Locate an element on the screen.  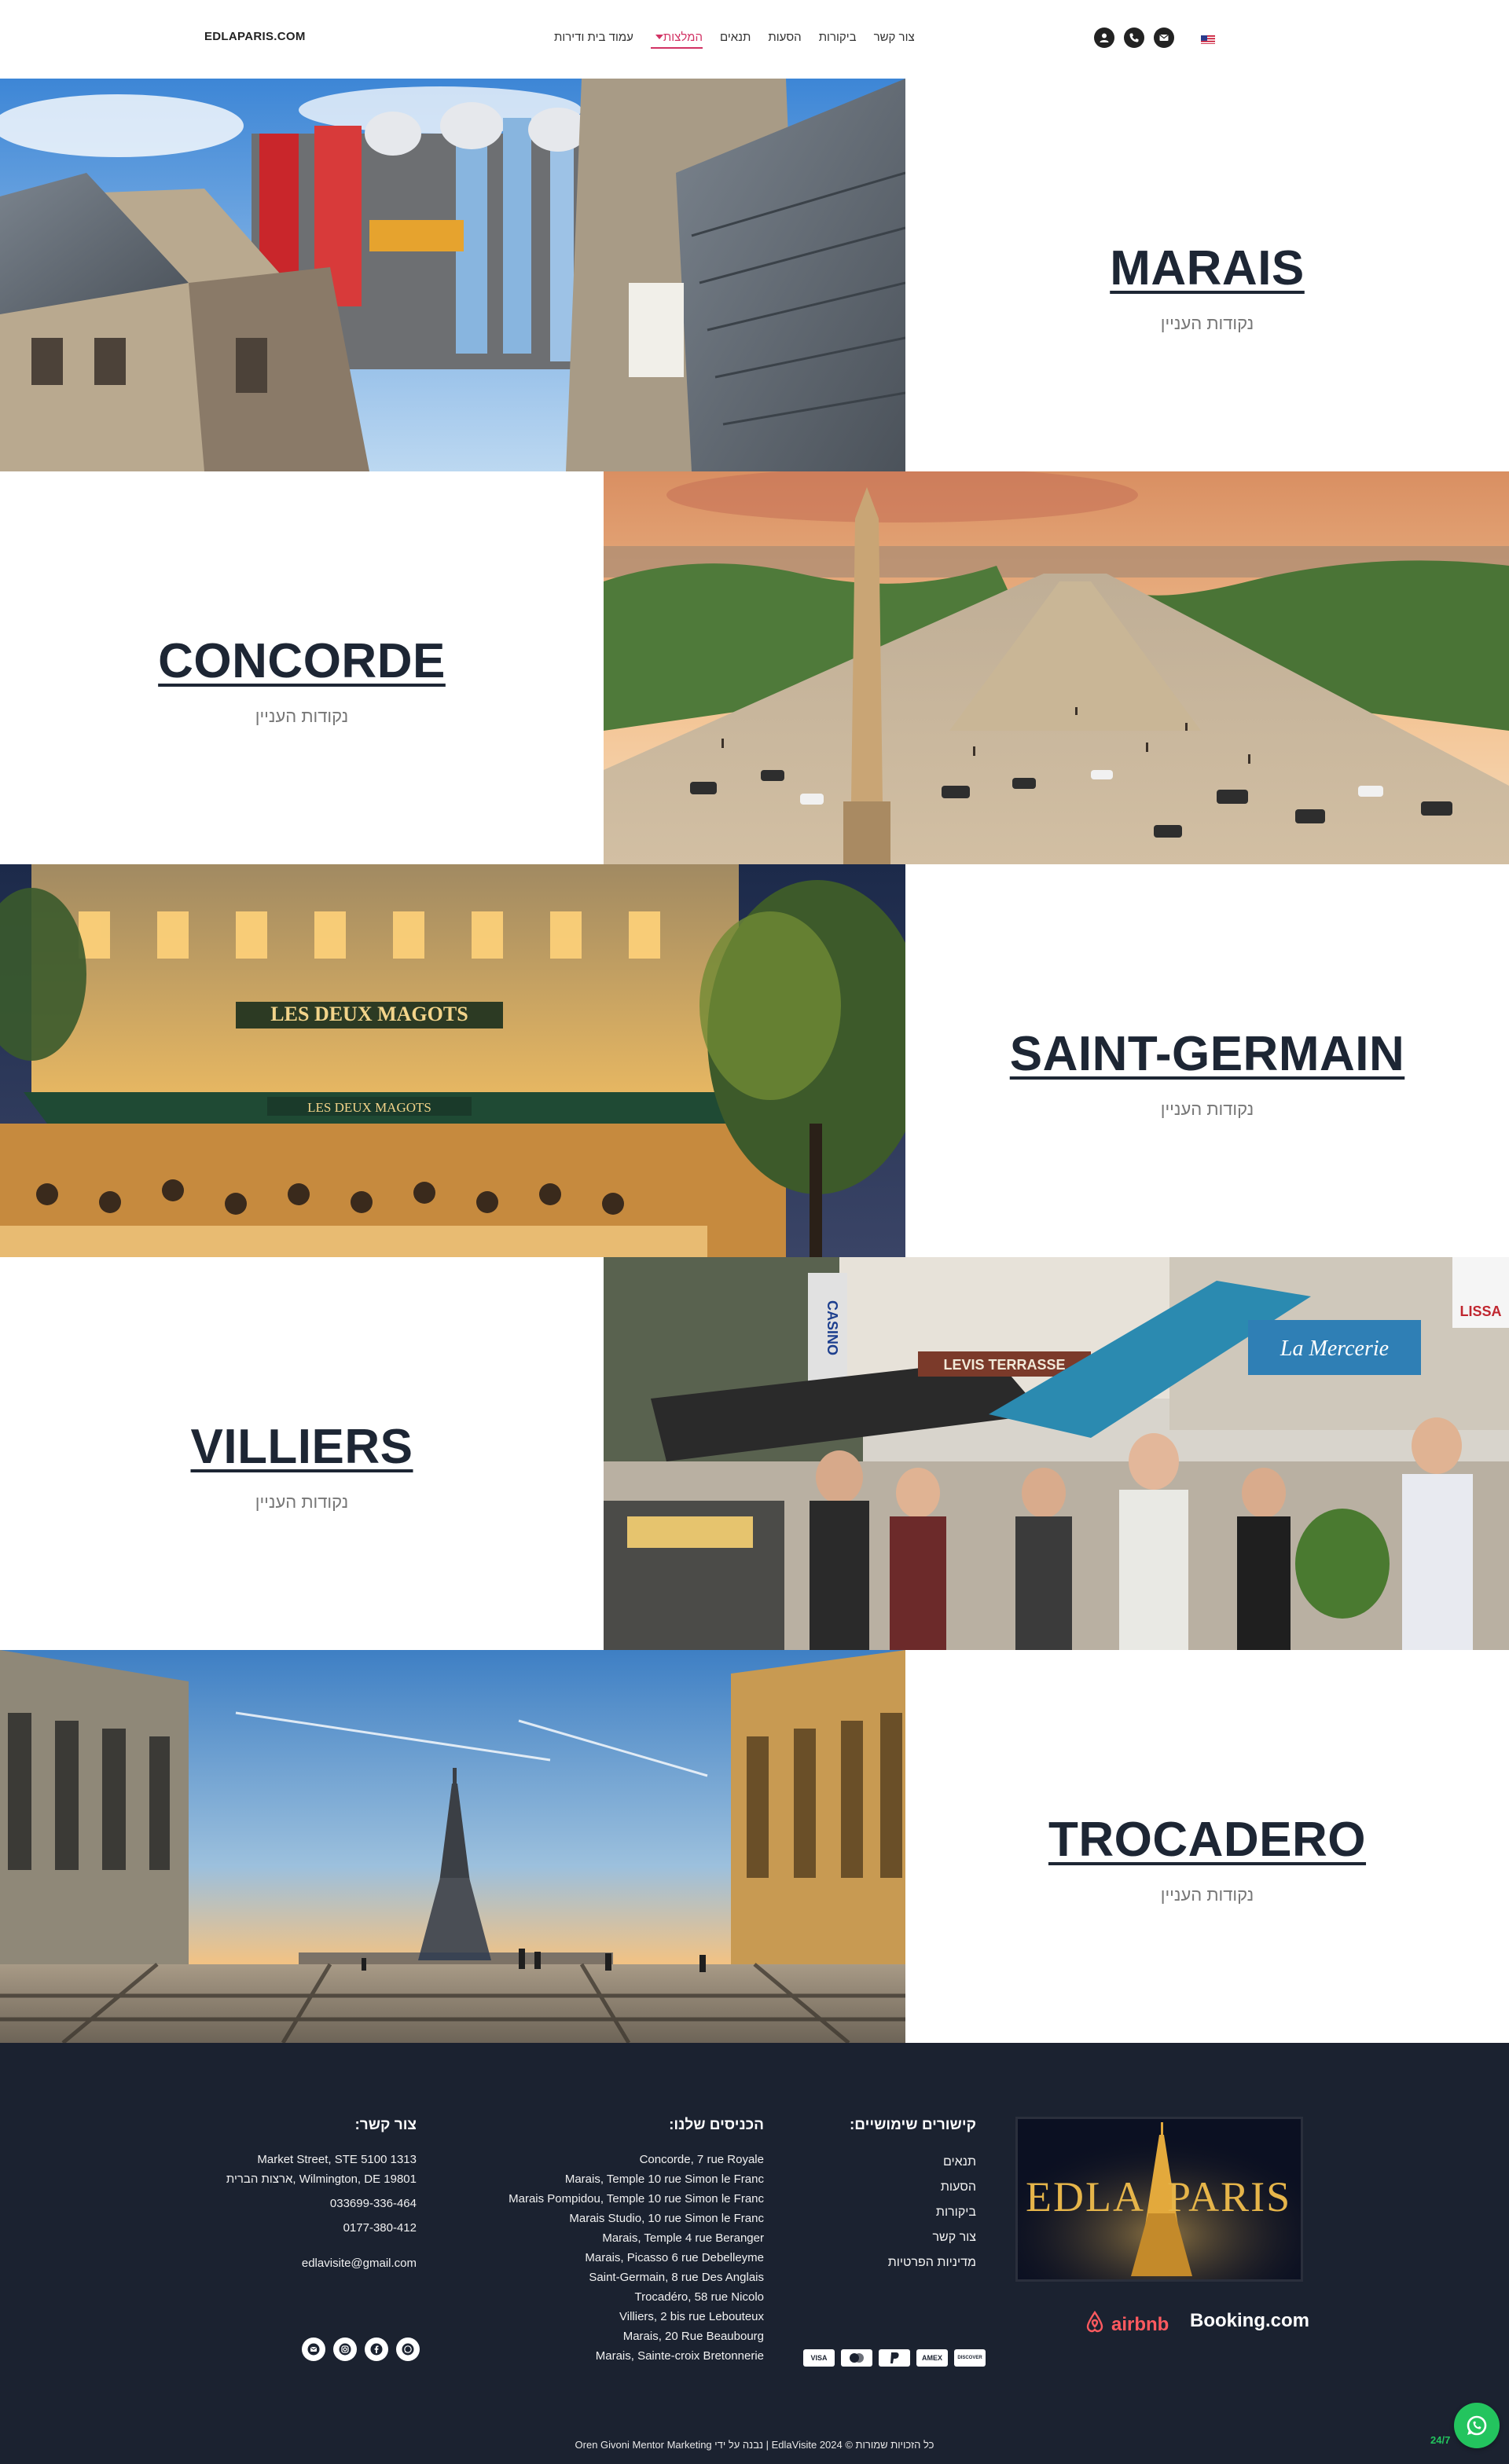
footer-links-heading: קישורים שימושיים: is located at coordinates (912, 2125).